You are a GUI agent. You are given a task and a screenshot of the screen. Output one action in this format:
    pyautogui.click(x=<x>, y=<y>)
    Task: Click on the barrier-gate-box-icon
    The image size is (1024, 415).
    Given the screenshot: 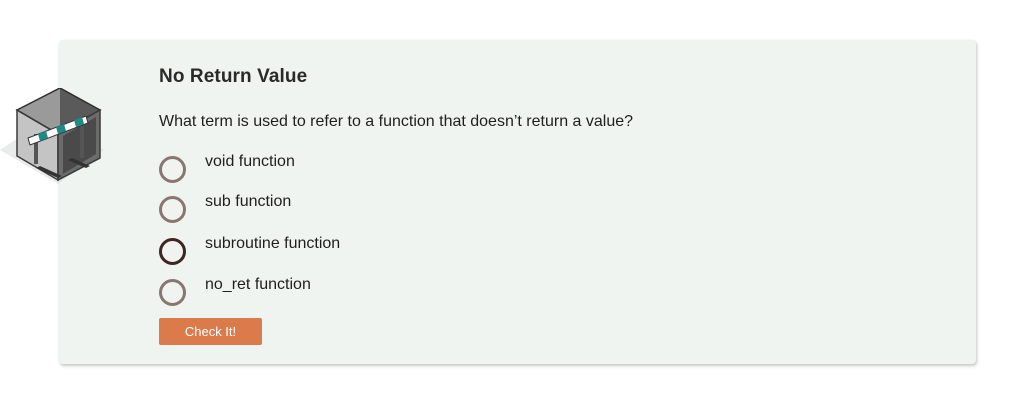 What is the action you would take?
    pyautogui.click(x=52, y=136)
    